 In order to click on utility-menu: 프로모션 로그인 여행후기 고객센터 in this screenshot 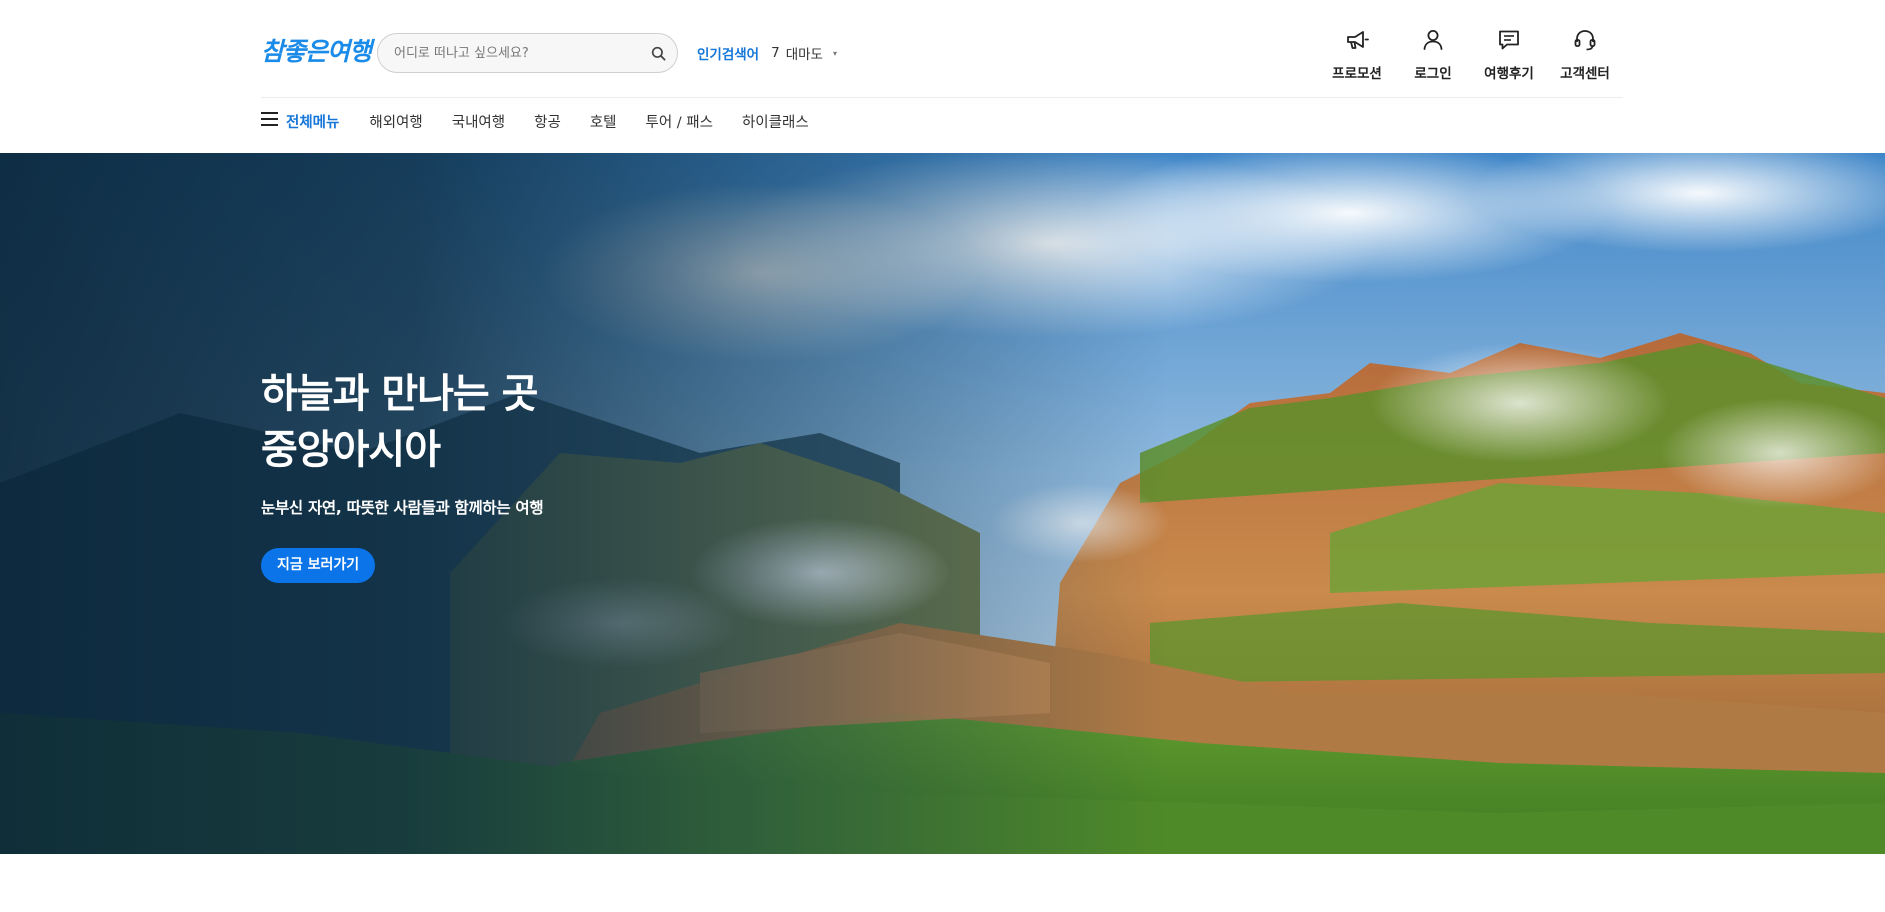, I will do `click(1471, 54)`.